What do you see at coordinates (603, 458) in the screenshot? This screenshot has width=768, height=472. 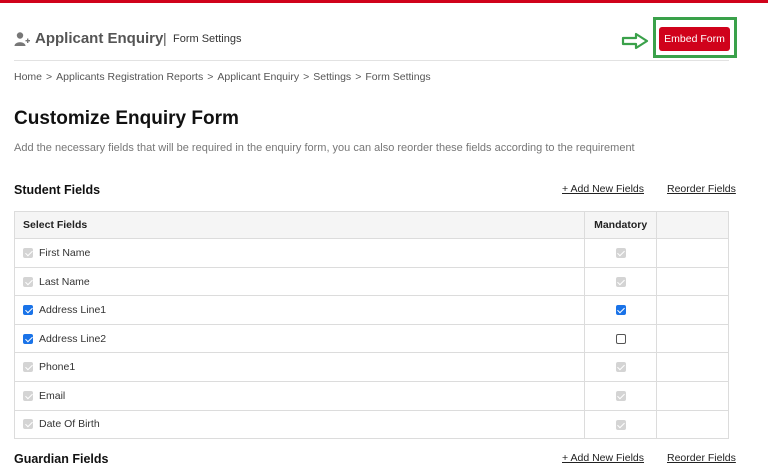 I see `guardian-add-fields-link: + Add New Fields` at bounding box center [603, 458].